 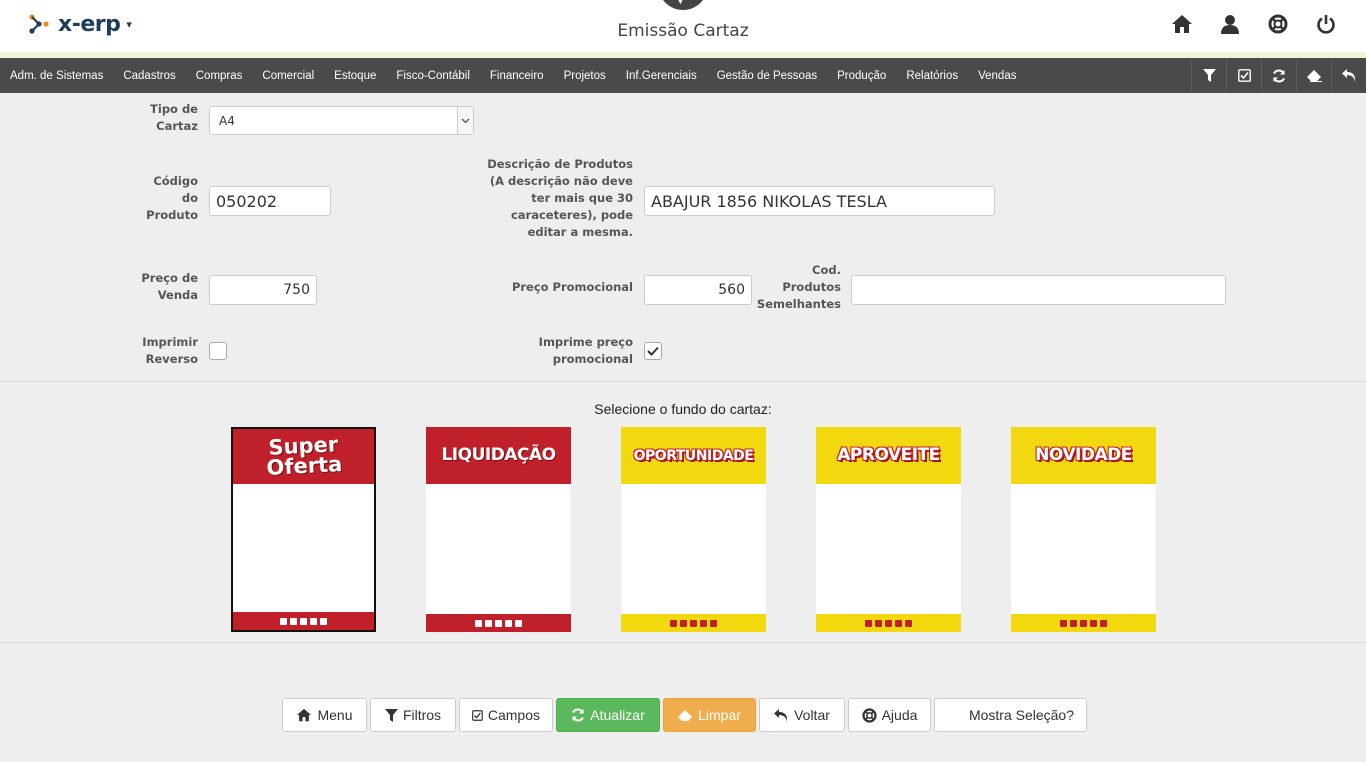 I want to click on preco-venda-label-line: Venda, so click(x=177, y=295).